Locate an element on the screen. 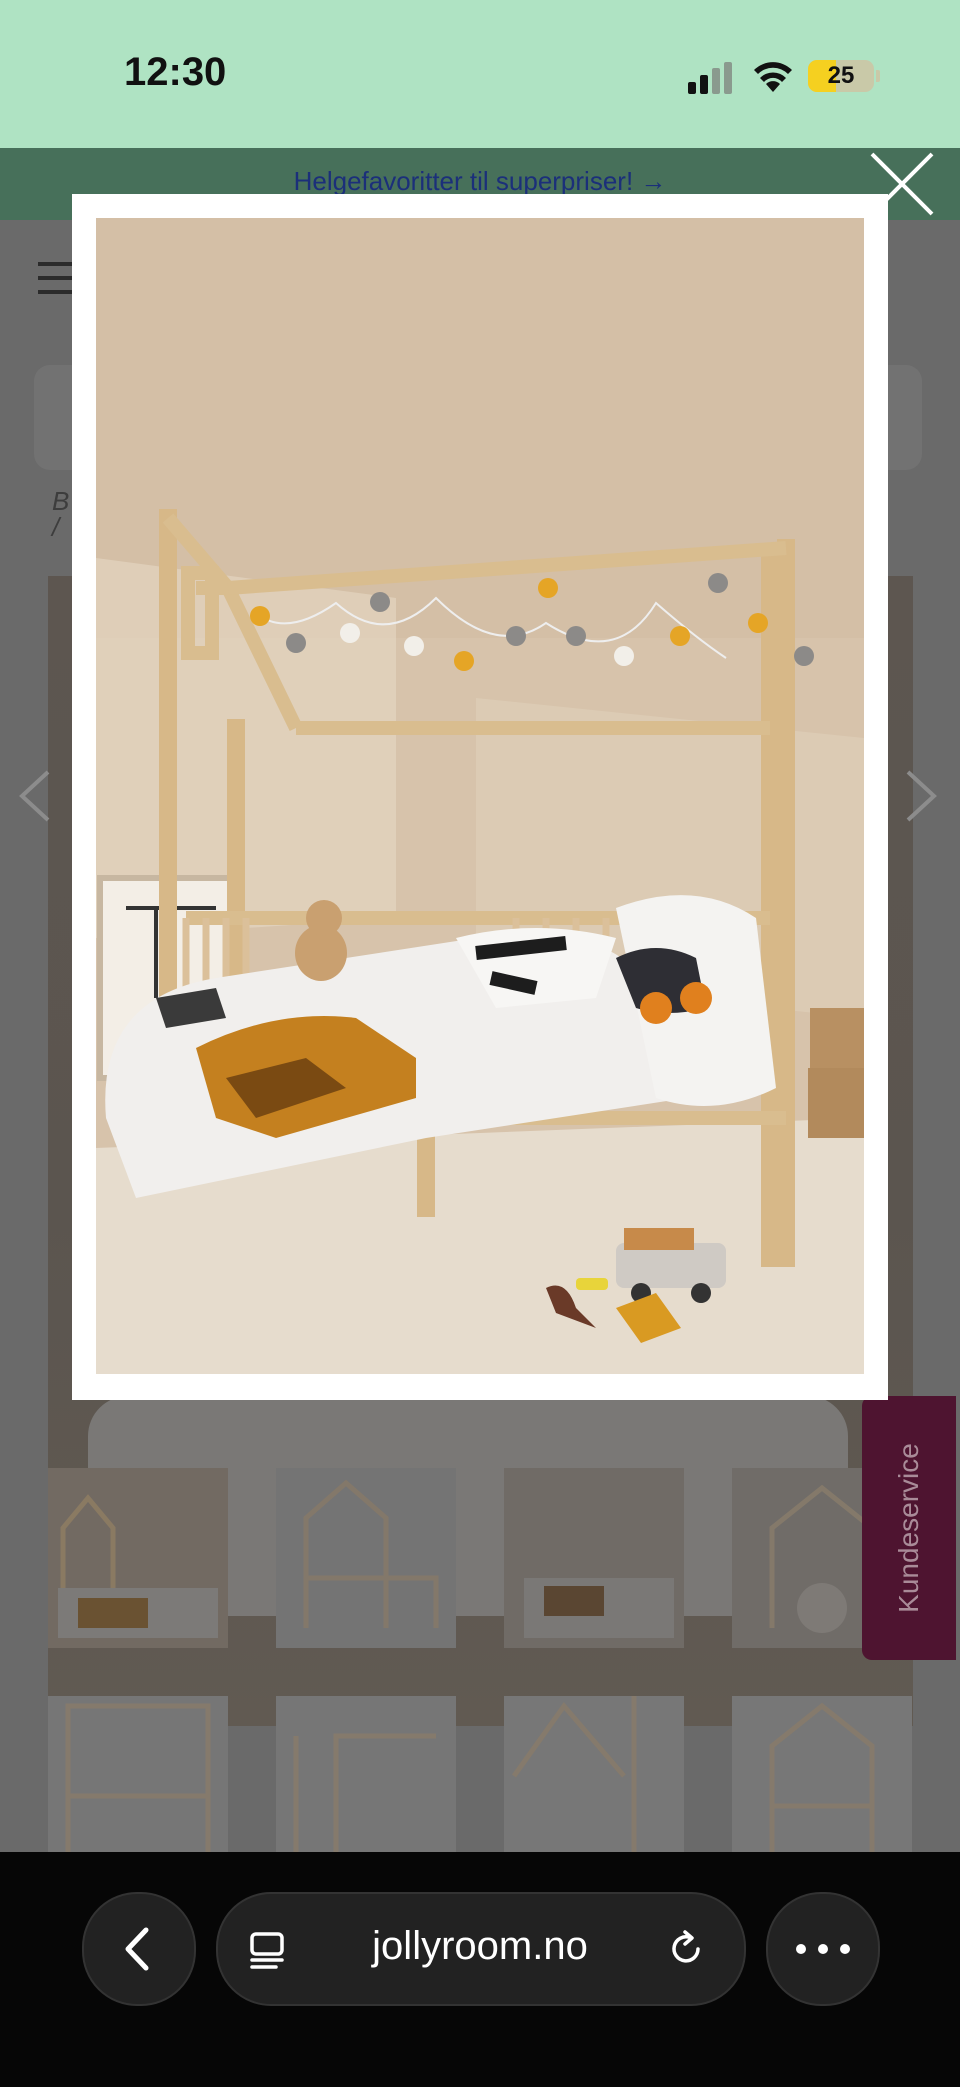  breadcrumb: B / is located at coordinates (61, 514).